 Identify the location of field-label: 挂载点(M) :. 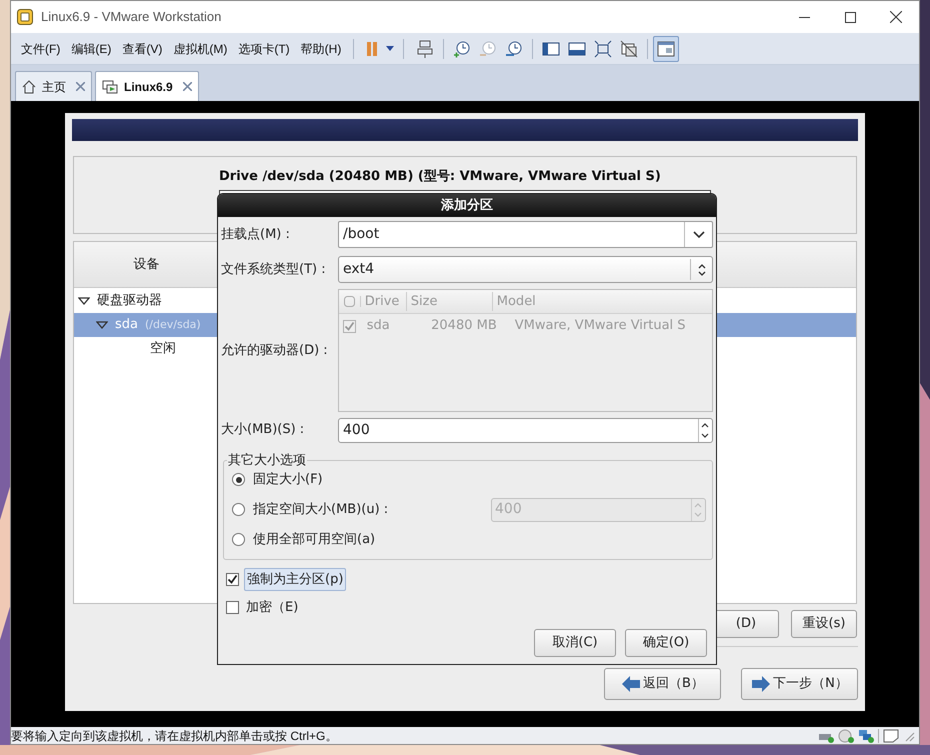
(256, 235).